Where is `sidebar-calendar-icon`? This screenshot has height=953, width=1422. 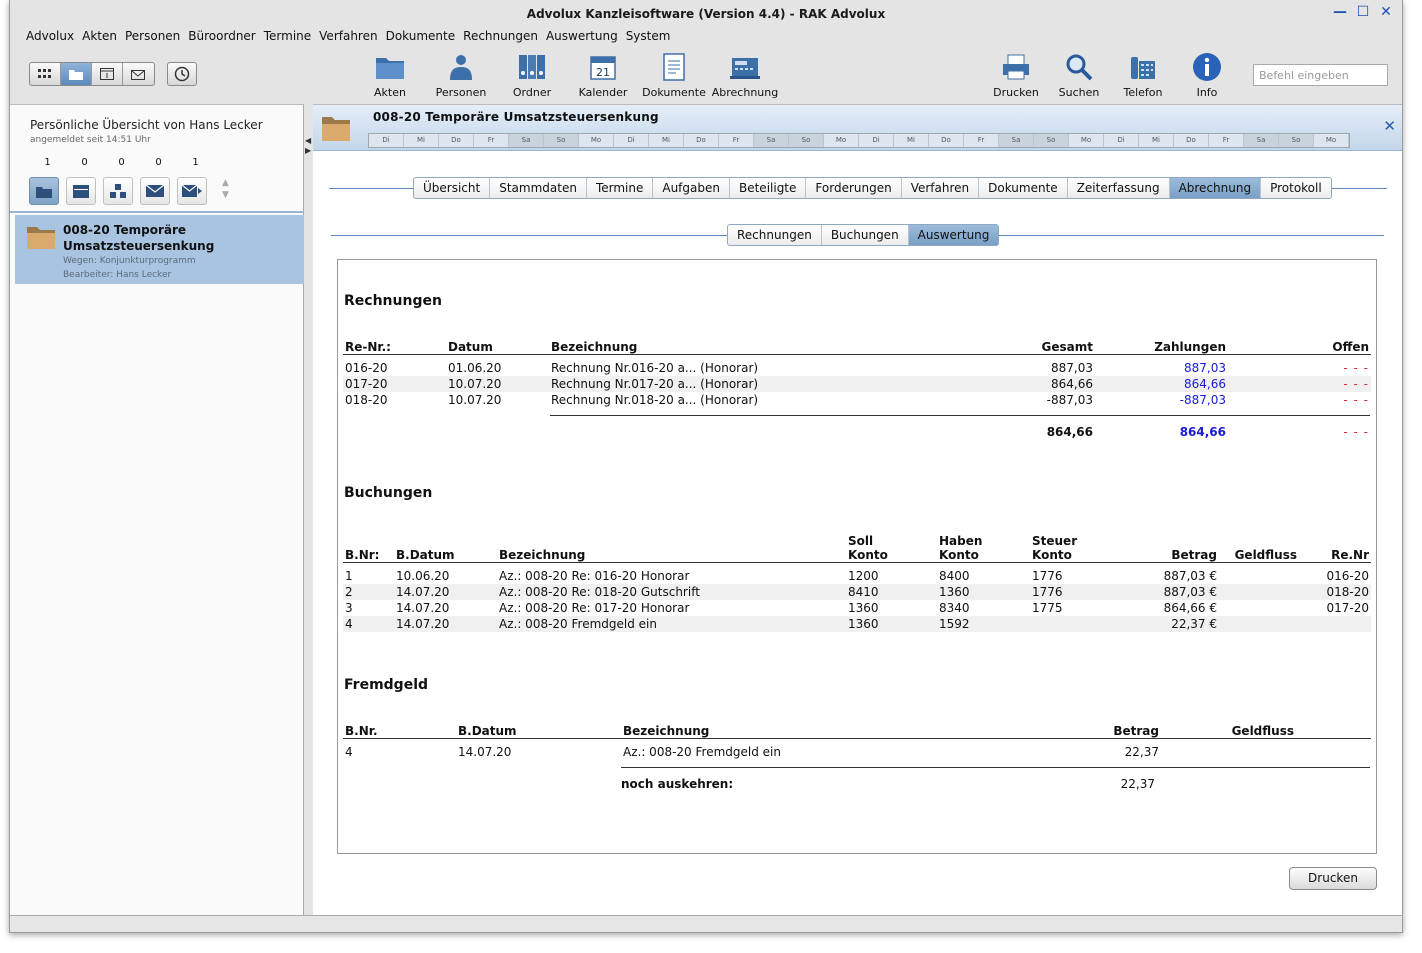
sidebar-calendar-icon is located at coordinates (81, 191).